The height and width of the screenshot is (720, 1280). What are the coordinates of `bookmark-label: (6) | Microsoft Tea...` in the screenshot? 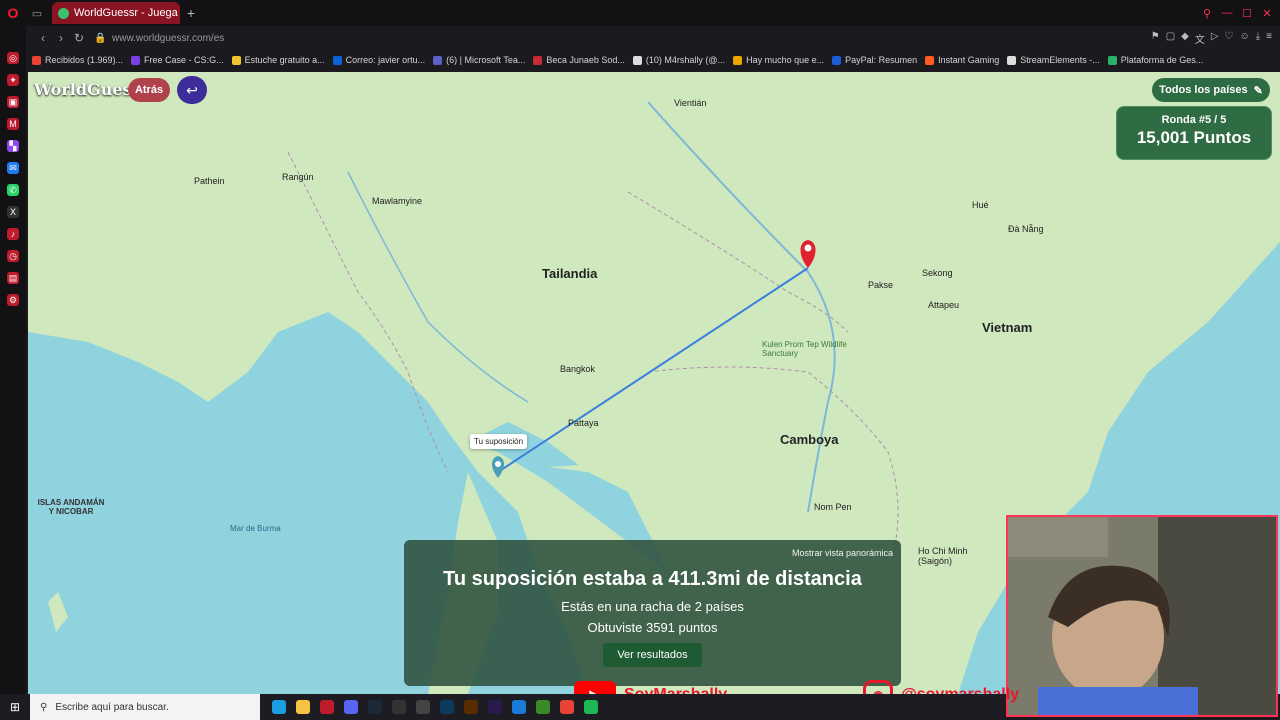 It's located at (486, 60).